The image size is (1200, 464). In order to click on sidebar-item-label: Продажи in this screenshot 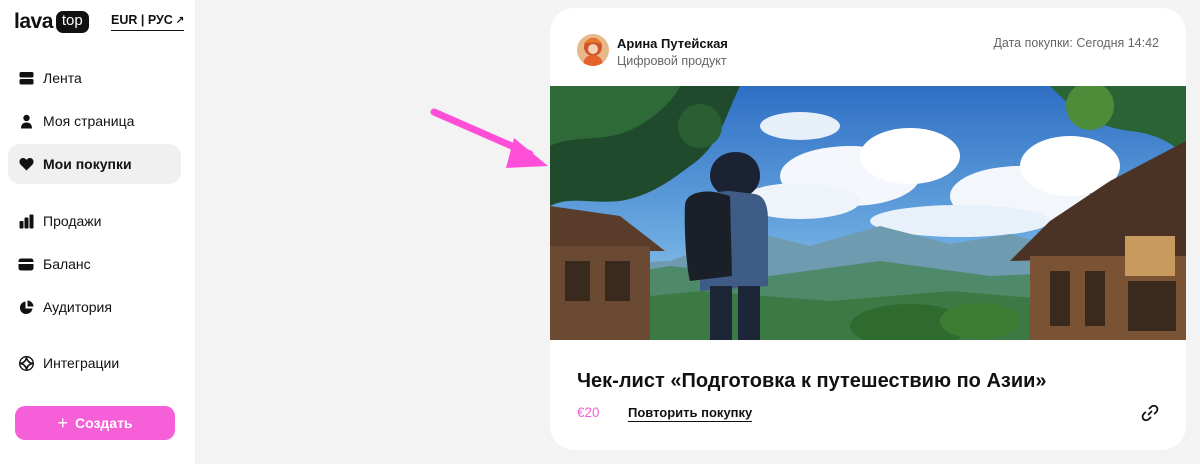, I will do `click(72, 221)`.